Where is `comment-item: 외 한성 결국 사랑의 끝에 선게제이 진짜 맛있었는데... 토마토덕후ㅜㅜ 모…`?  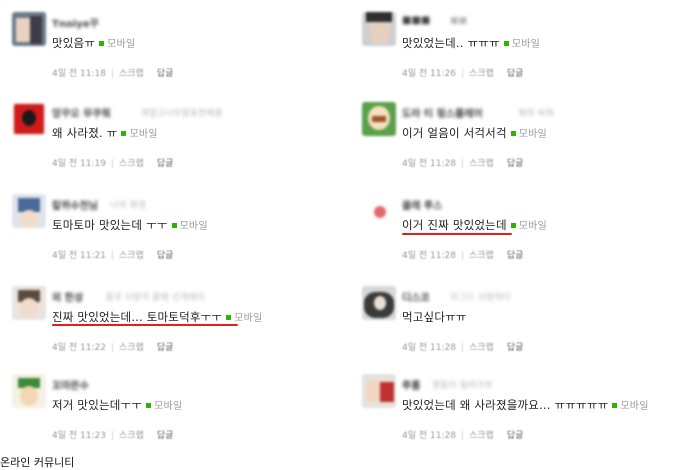
comment-item: 외 한성 결국 사랑의 끝에 선게제이 진짜 맛있었는데... 토마토덕후ㅜㅜ 모… is located at coordinates (165, 318).